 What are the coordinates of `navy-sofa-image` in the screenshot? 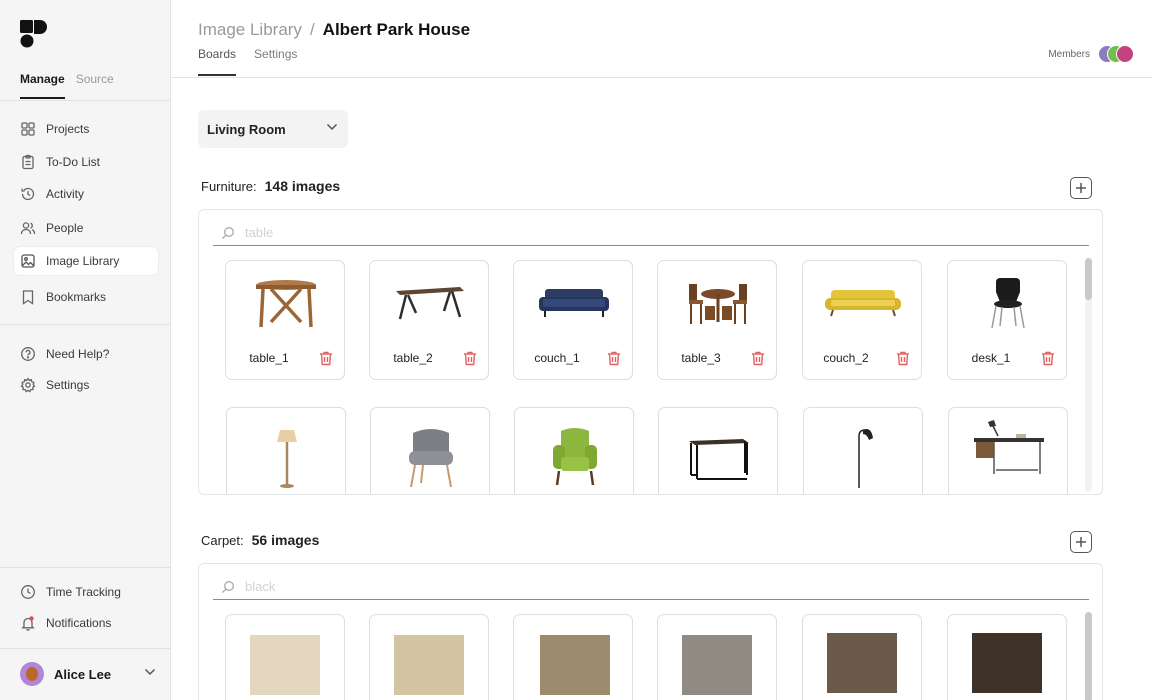 It's located at (574, 303).